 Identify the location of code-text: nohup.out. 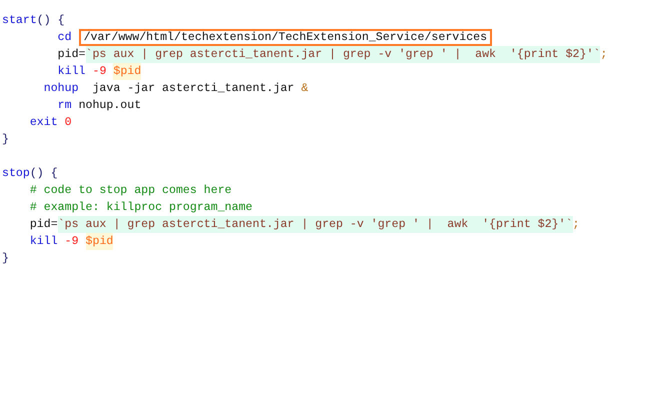
(110, 106).